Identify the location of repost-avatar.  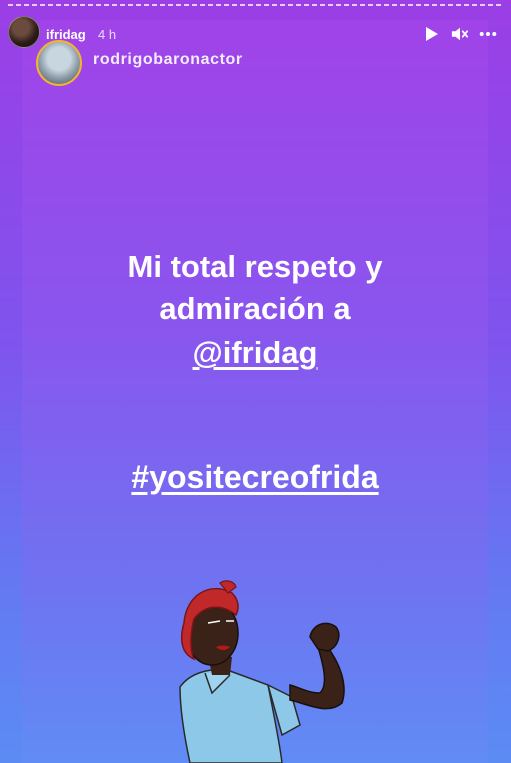
(59, 63).